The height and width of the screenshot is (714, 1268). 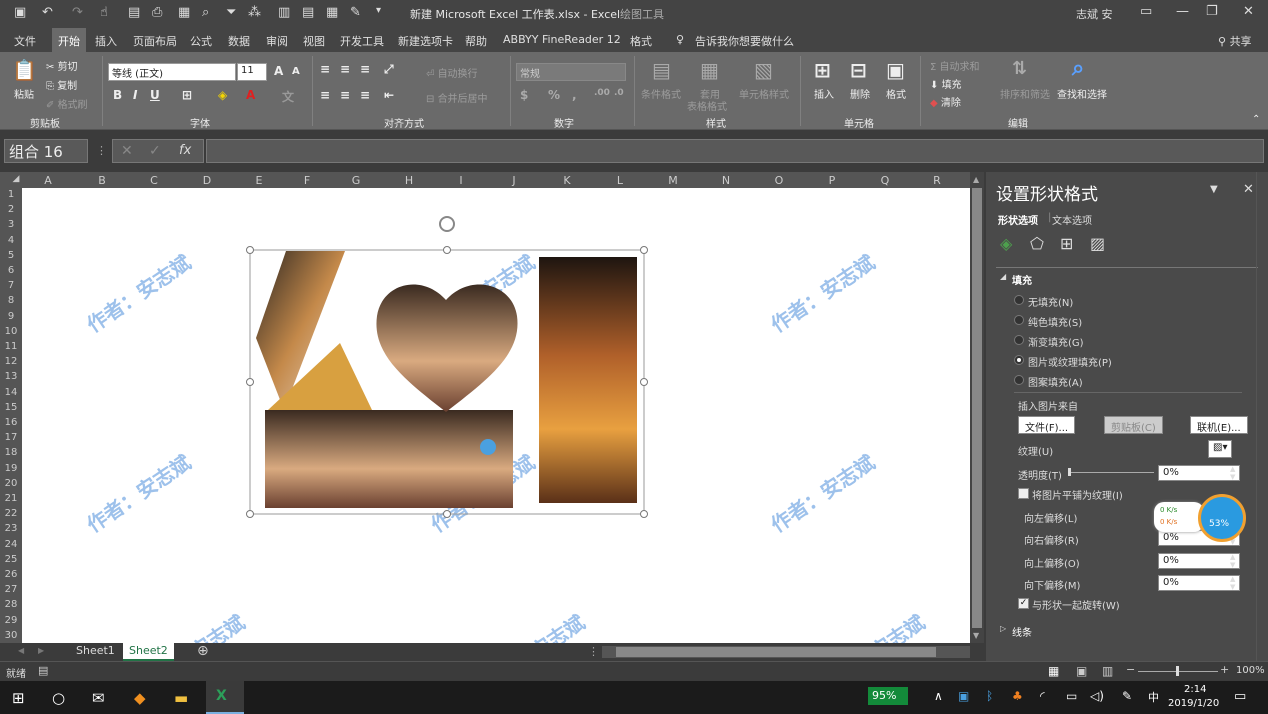 What do you see at coordinates (104, 12) in the screenshot?
I see `touch-mode-icon: ☝` at bounding box center [104, 12].